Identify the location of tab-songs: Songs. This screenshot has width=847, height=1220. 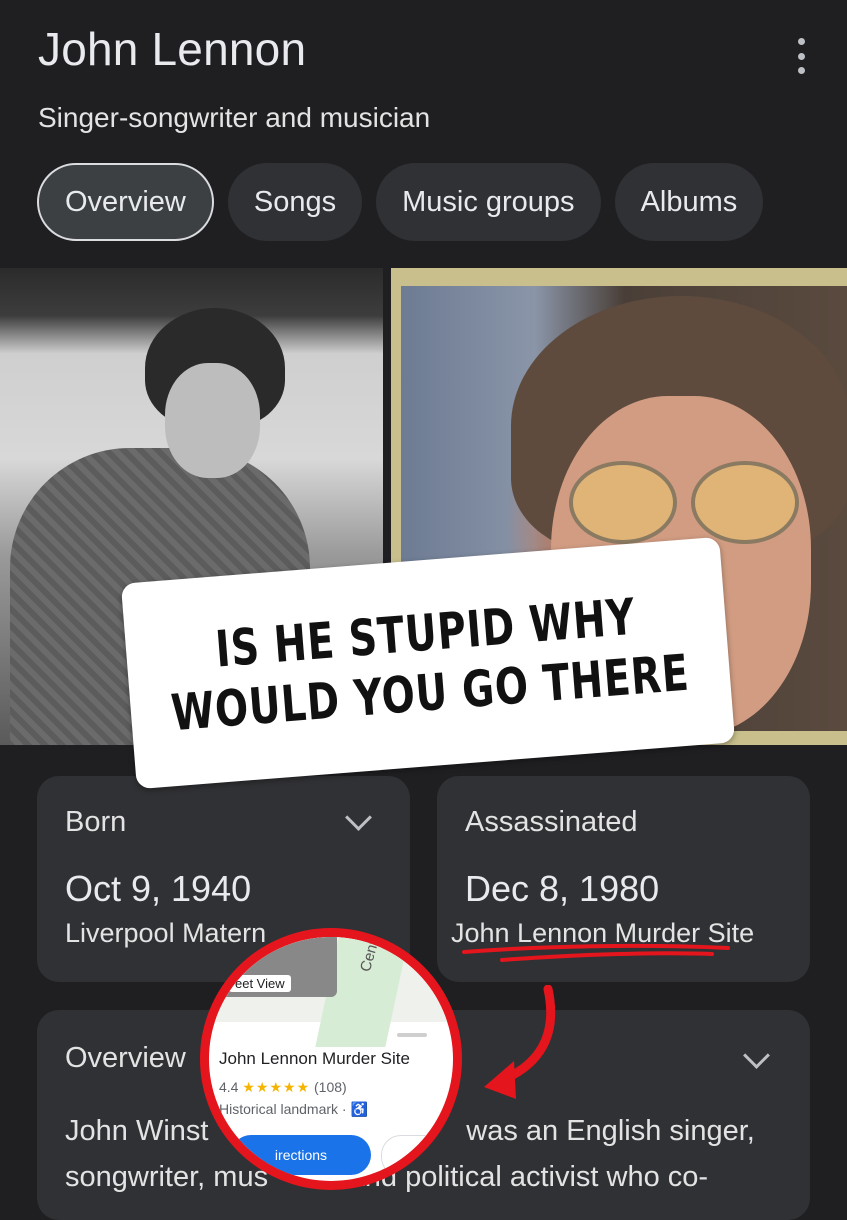
(295, 202).